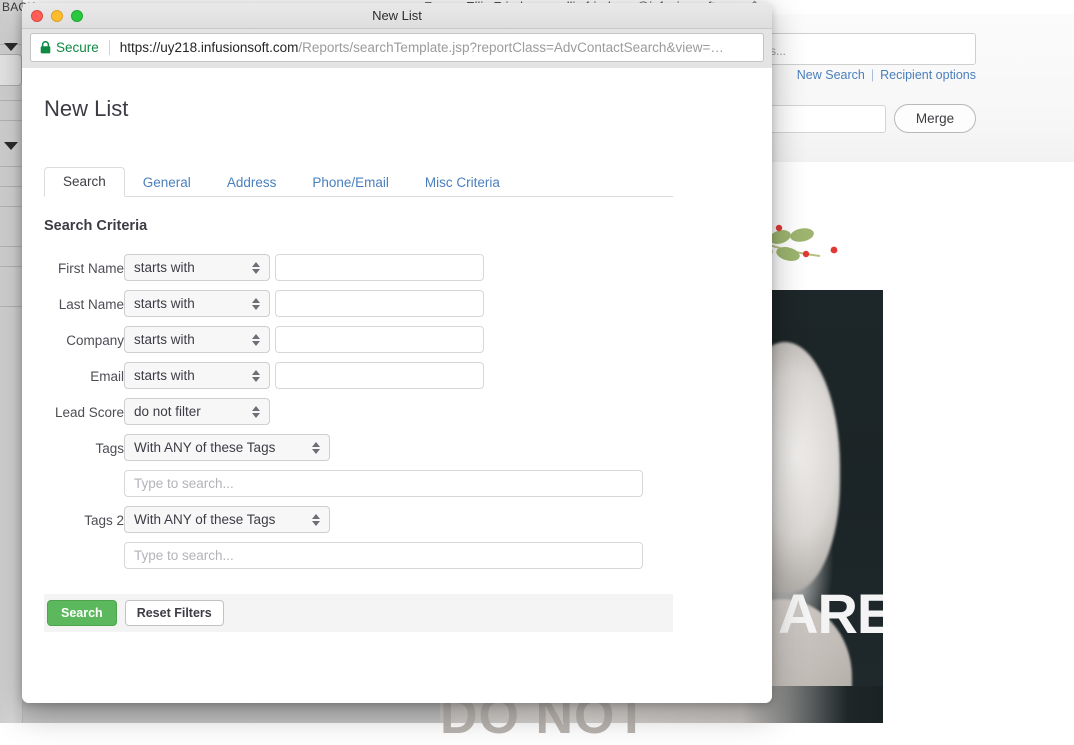  I want to click on tab-general: General, so click(167, 183).